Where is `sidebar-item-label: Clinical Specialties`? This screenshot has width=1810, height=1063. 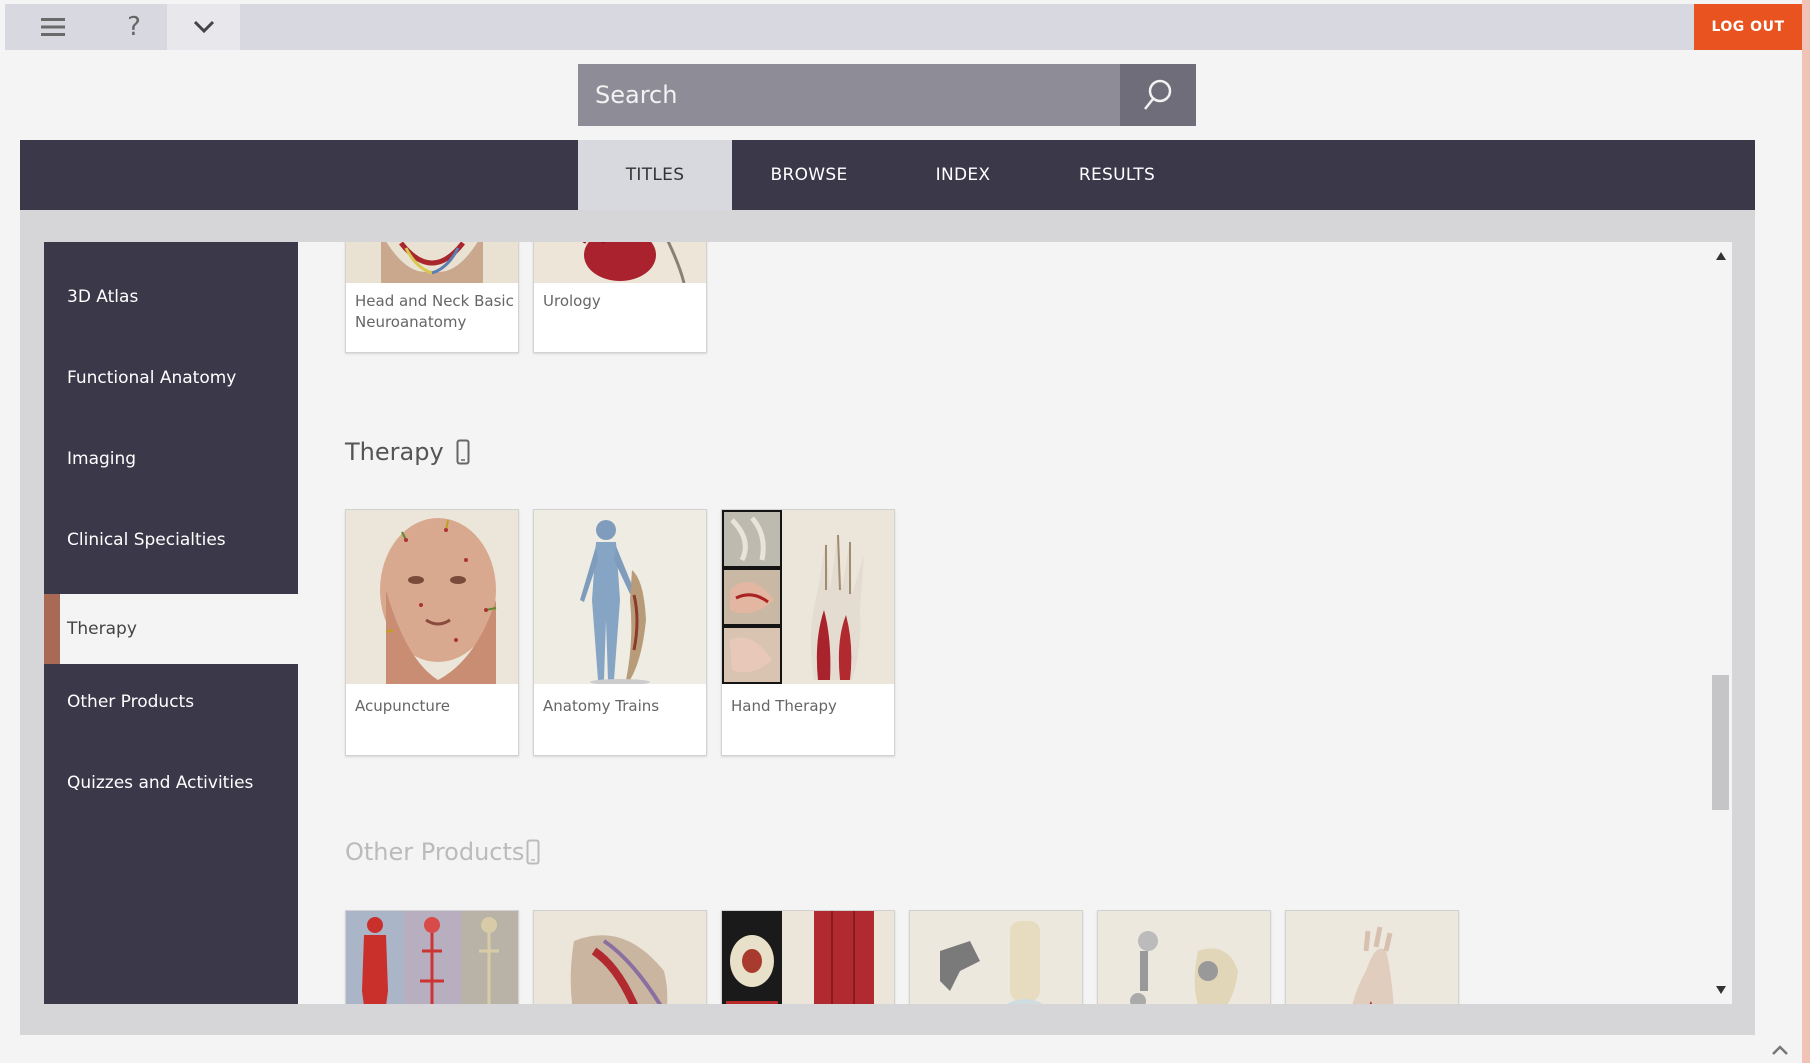 sidebar-item-label: Clinical Specialties is located at coordinates (146, 540).